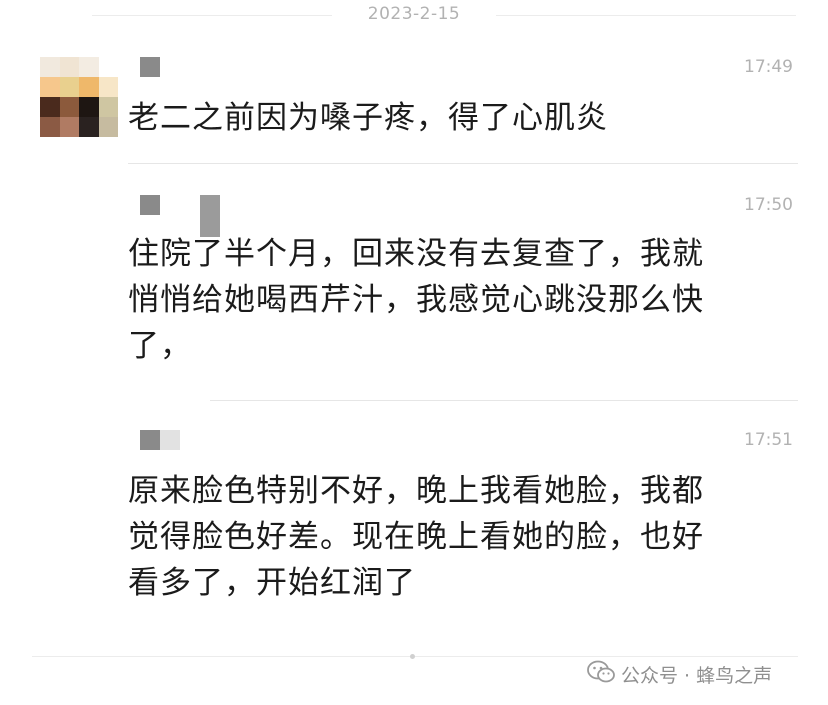 This screenshot has width=828, height=705. What do you see at coordinates (212, 15) in the screenshot?
I see `date-line-left` at bounding box center [212, 15].